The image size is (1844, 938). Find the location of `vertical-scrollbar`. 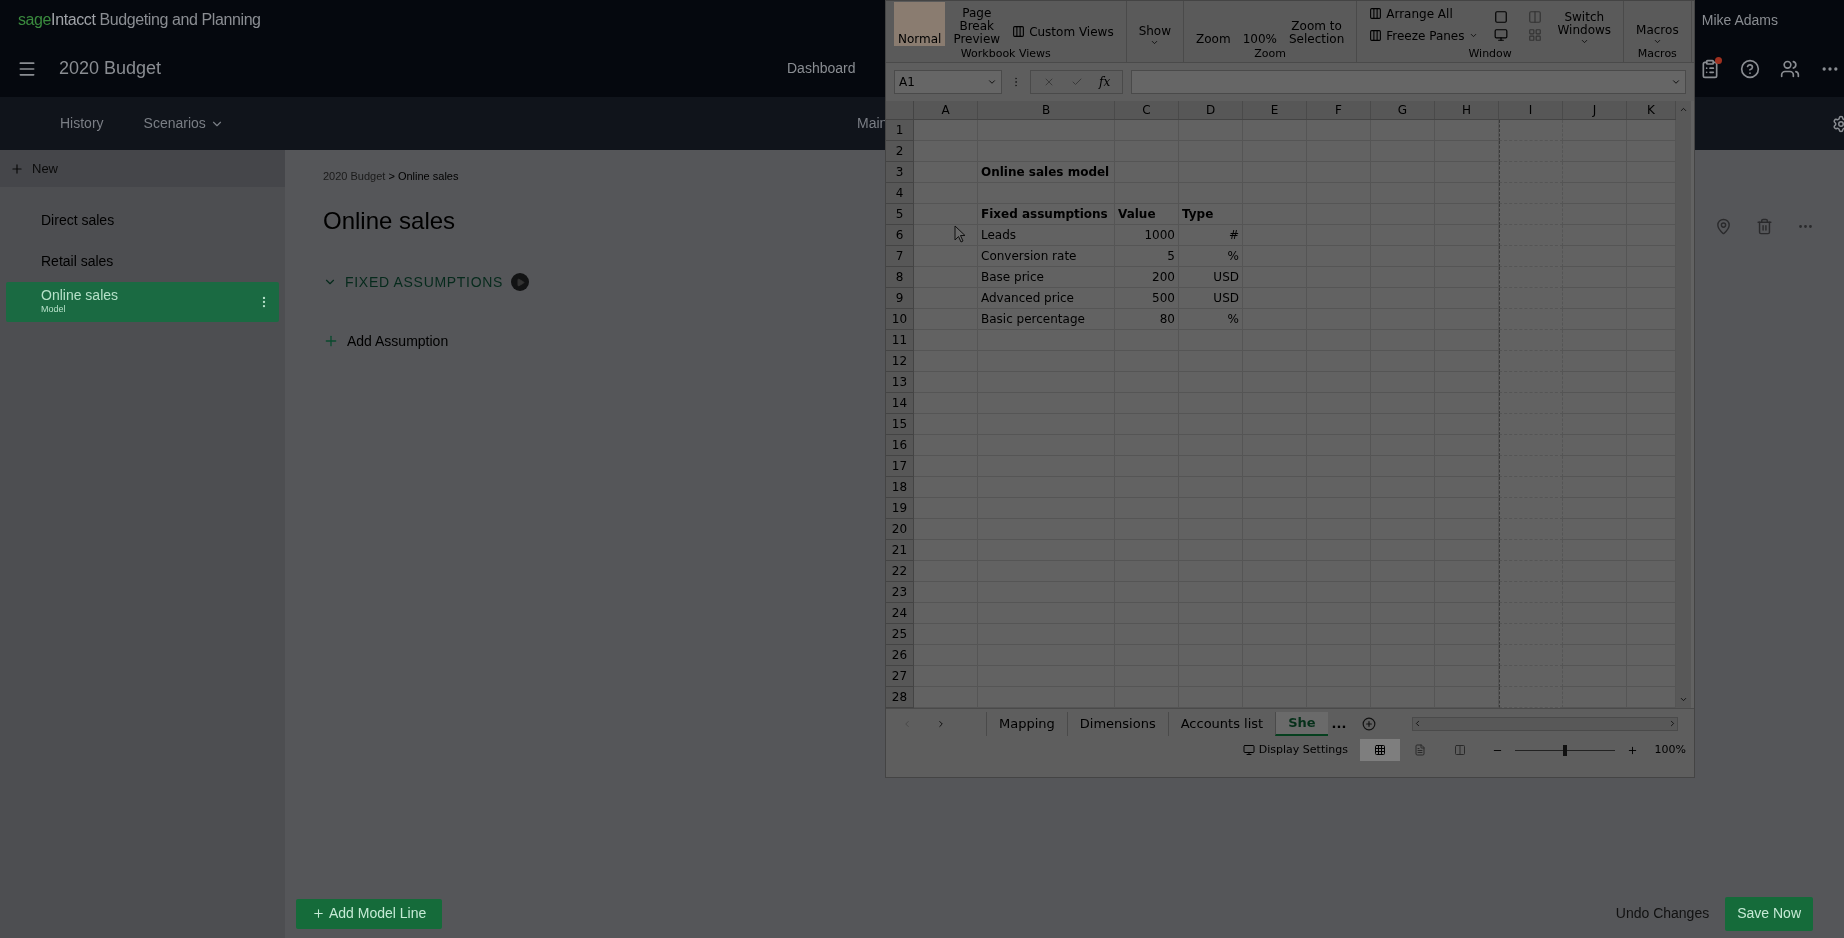

vertical-scrollbar is located at coordinates (1683, 404).